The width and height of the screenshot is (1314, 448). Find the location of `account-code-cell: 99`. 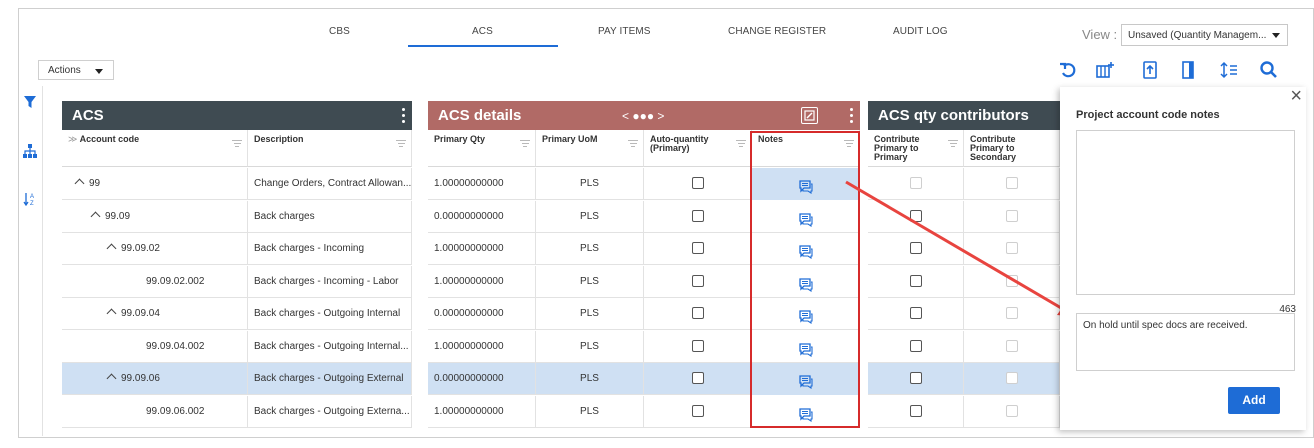

account-code-cell: 99 is located at coordinates (155, 184).